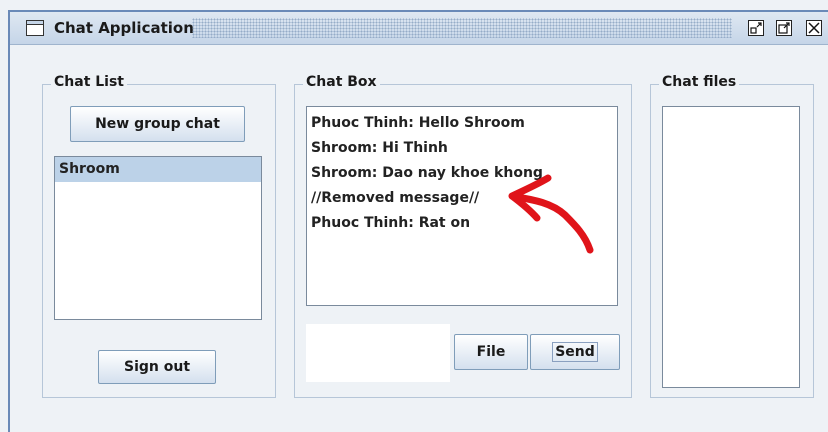  I want to click on new-group-chat-button: New group chat, so click(157, 124).